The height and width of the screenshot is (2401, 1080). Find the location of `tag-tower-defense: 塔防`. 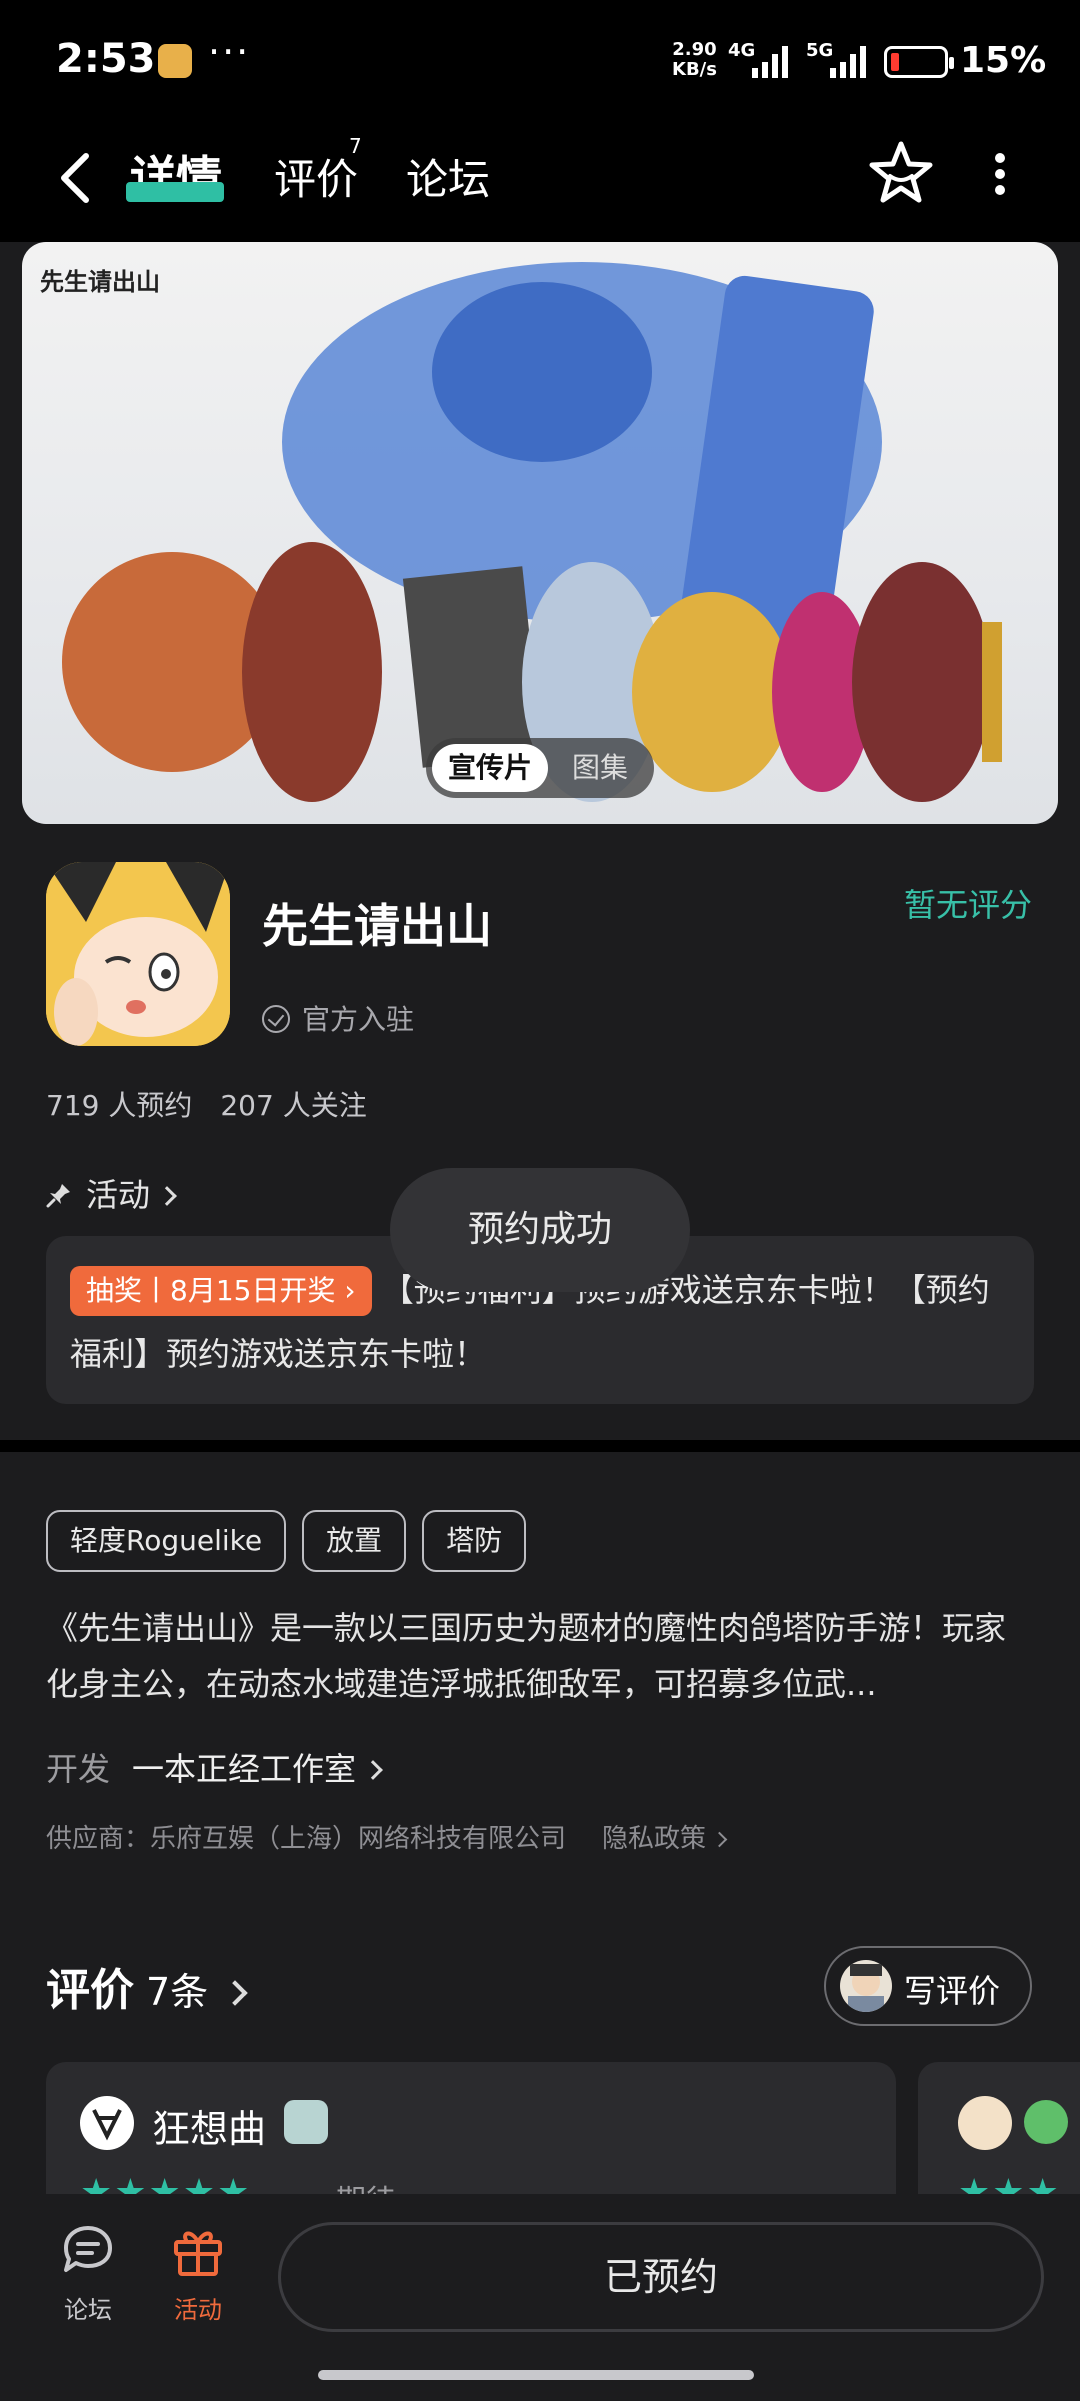

tag-tower-defense: 塔防 is located at coordinates (474, 1541).